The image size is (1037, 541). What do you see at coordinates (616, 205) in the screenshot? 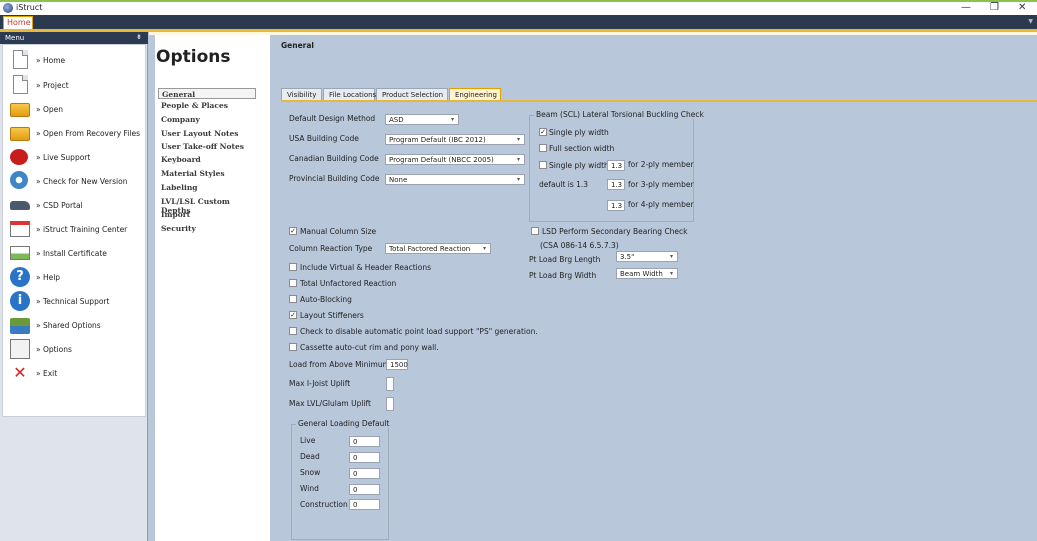
I see `ply4-factor-input: 1.3` at bounding box center [616, 205].